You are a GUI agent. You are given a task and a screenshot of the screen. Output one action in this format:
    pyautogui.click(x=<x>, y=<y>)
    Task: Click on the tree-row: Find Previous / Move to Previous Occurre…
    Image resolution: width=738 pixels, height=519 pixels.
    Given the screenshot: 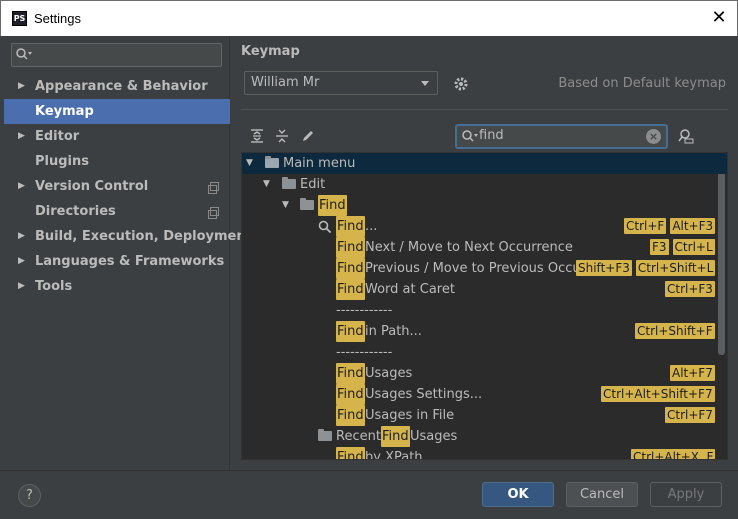 What is the action you would take?
    pyautogui.click(x=484, y=268)
    